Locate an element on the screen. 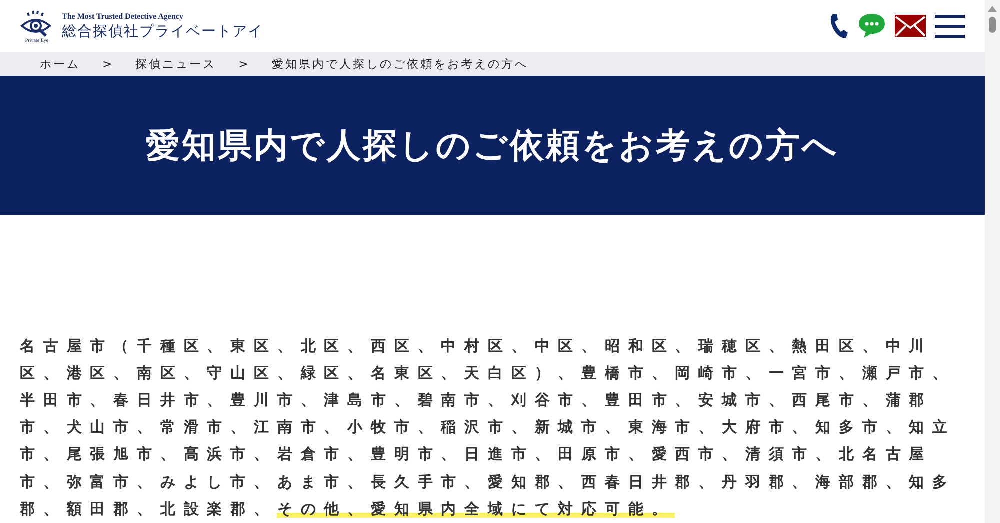 This screenshot has height=523, width=1000. menu-icon is located at coordinates (950, 26).